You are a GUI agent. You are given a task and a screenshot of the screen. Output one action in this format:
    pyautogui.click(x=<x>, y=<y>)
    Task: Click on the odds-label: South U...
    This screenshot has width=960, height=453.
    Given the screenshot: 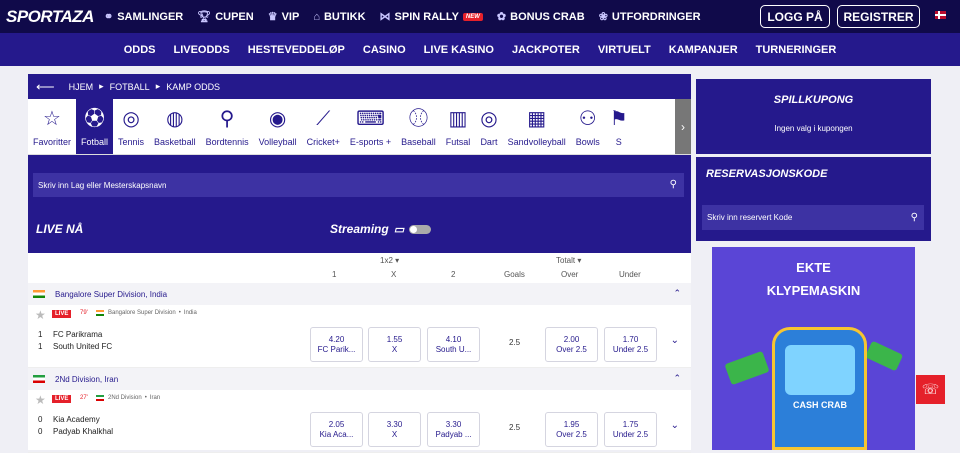 What is the action you would take?
    pyautogui.click(x=453, y=349)
    